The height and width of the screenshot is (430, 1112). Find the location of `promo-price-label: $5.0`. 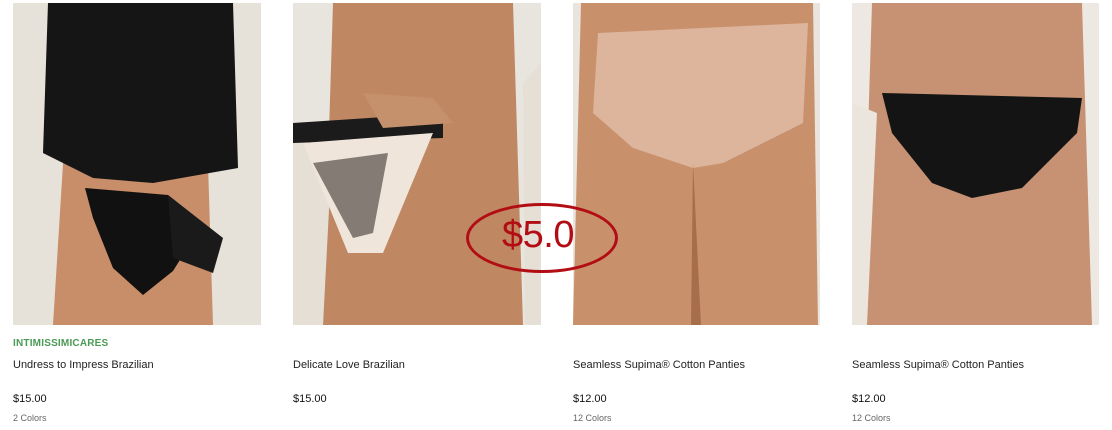

promo-price-label: $5.0 is located at coordinates (538, 235).